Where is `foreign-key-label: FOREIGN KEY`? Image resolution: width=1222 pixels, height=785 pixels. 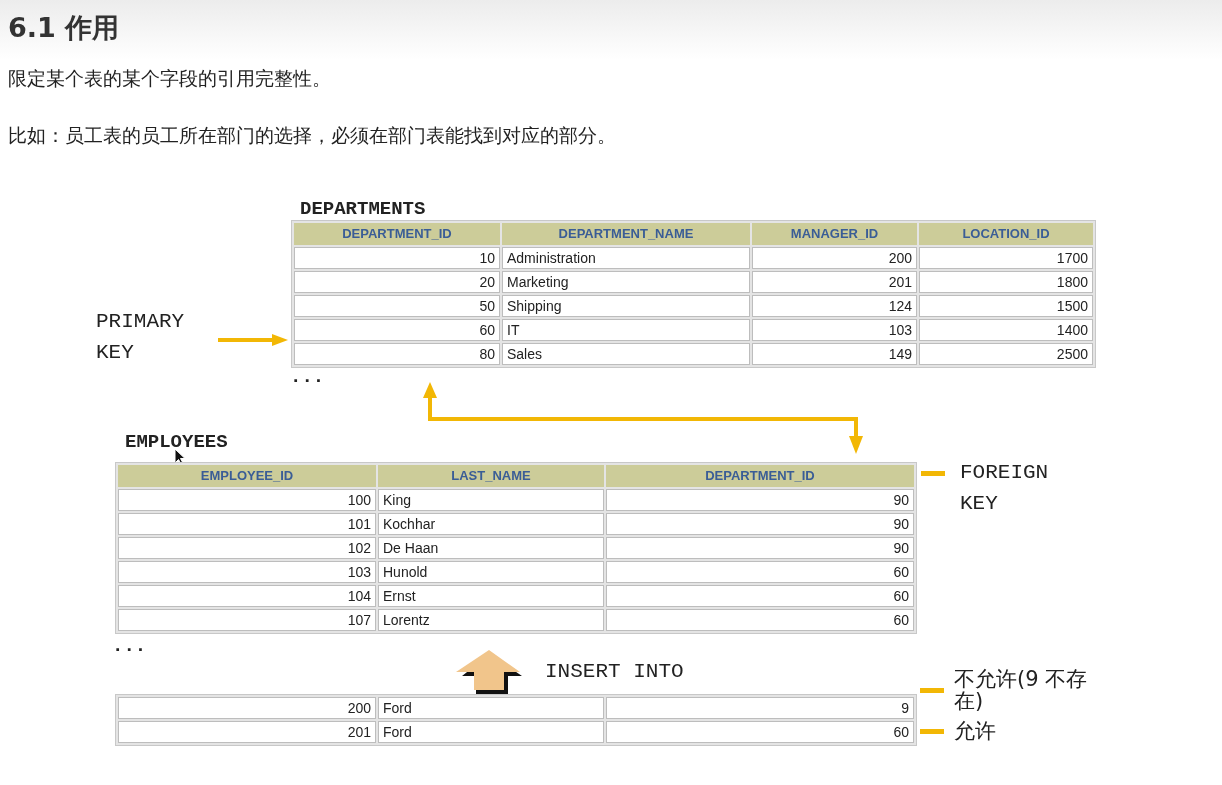 foreign-key-label: FOREIGN KEY is located at coordinates (1004, 488).